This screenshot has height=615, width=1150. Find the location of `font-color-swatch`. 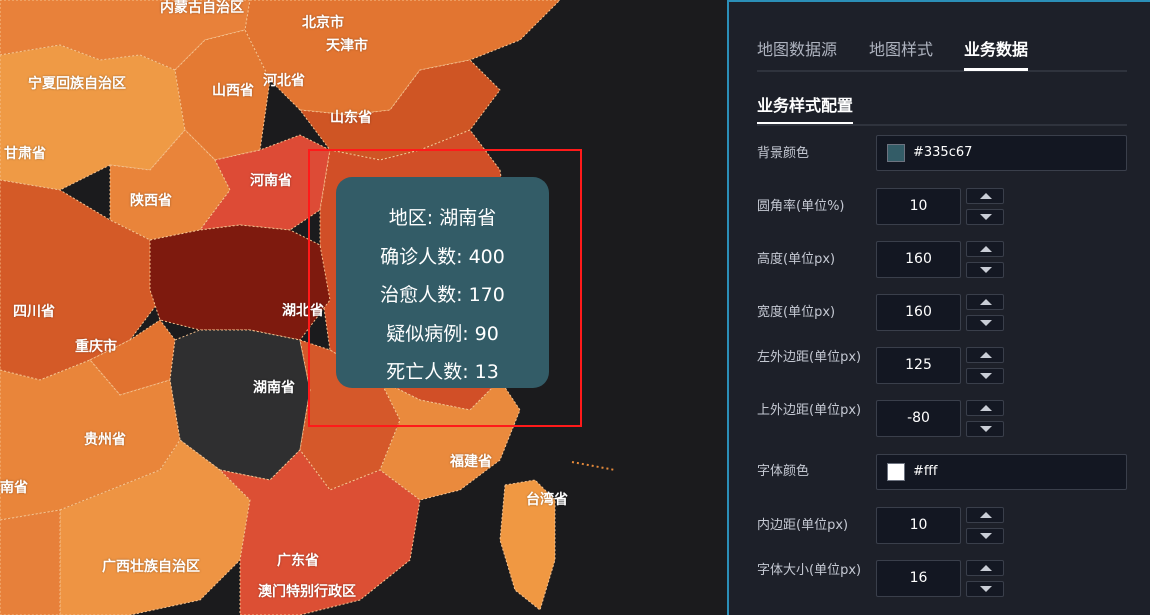

font-color-swatch is located at coordinates (896, 472).